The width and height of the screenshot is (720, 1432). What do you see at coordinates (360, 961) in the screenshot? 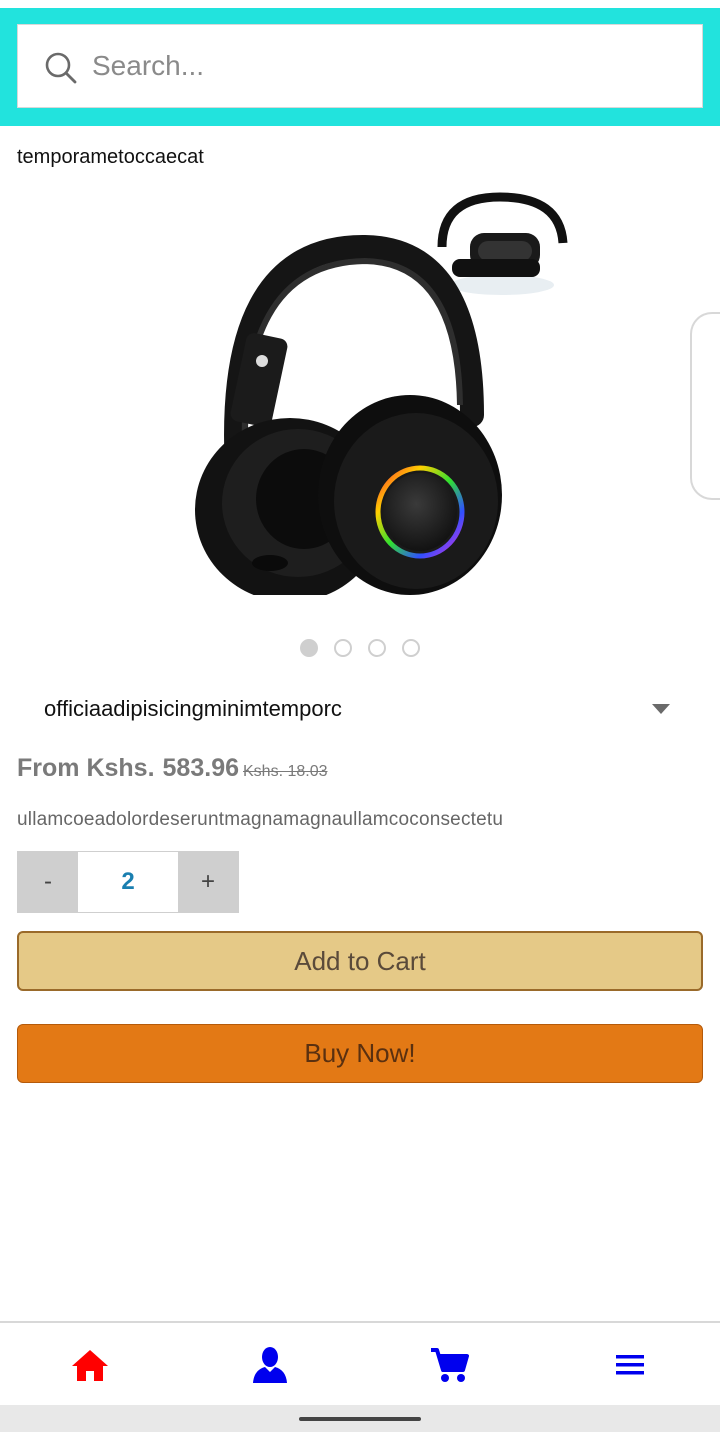
I see `add-to-cart-button: Add to Cart` at bounding box center [360, 961].